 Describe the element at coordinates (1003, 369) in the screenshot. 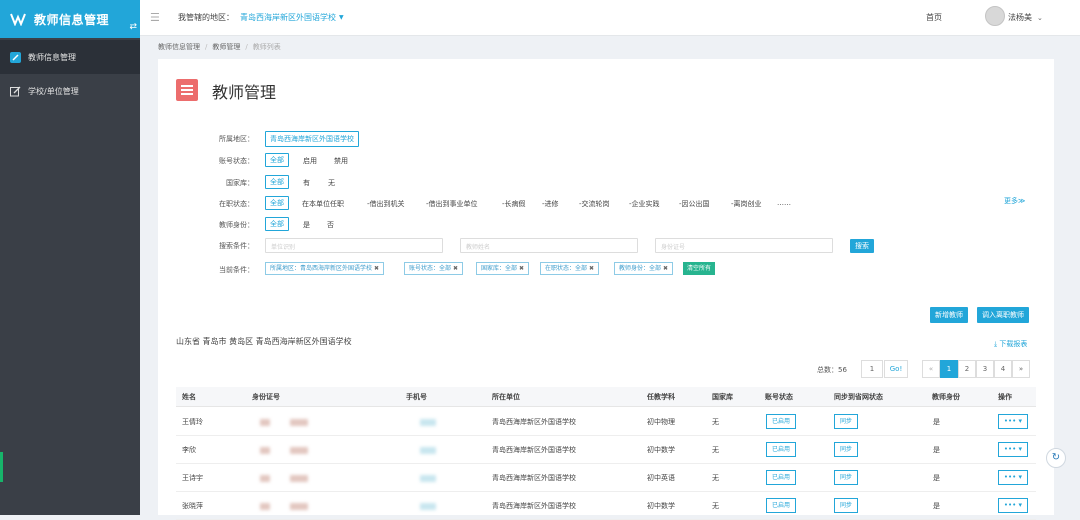

I see `page-4-button: 4` at that location.